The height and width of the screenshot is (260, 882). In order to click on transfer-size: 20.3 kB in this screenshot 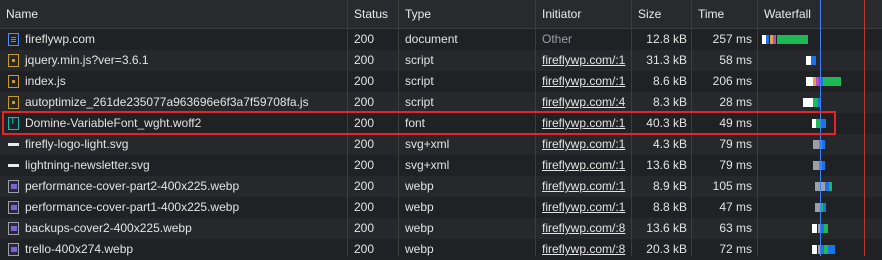, I will do `click(666, 249)`.